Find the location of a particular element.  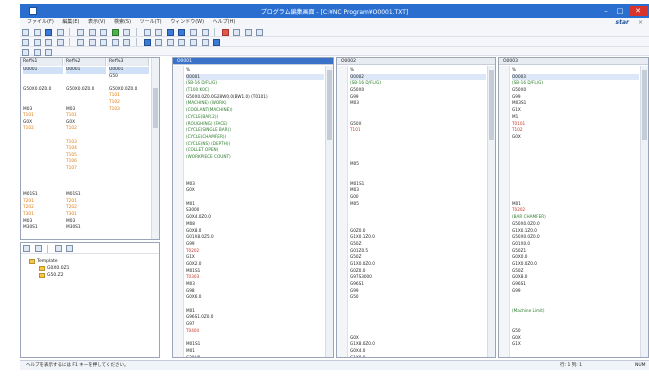

code-line: G01X8.0Z5.0 is located at coordinates (255, 237).